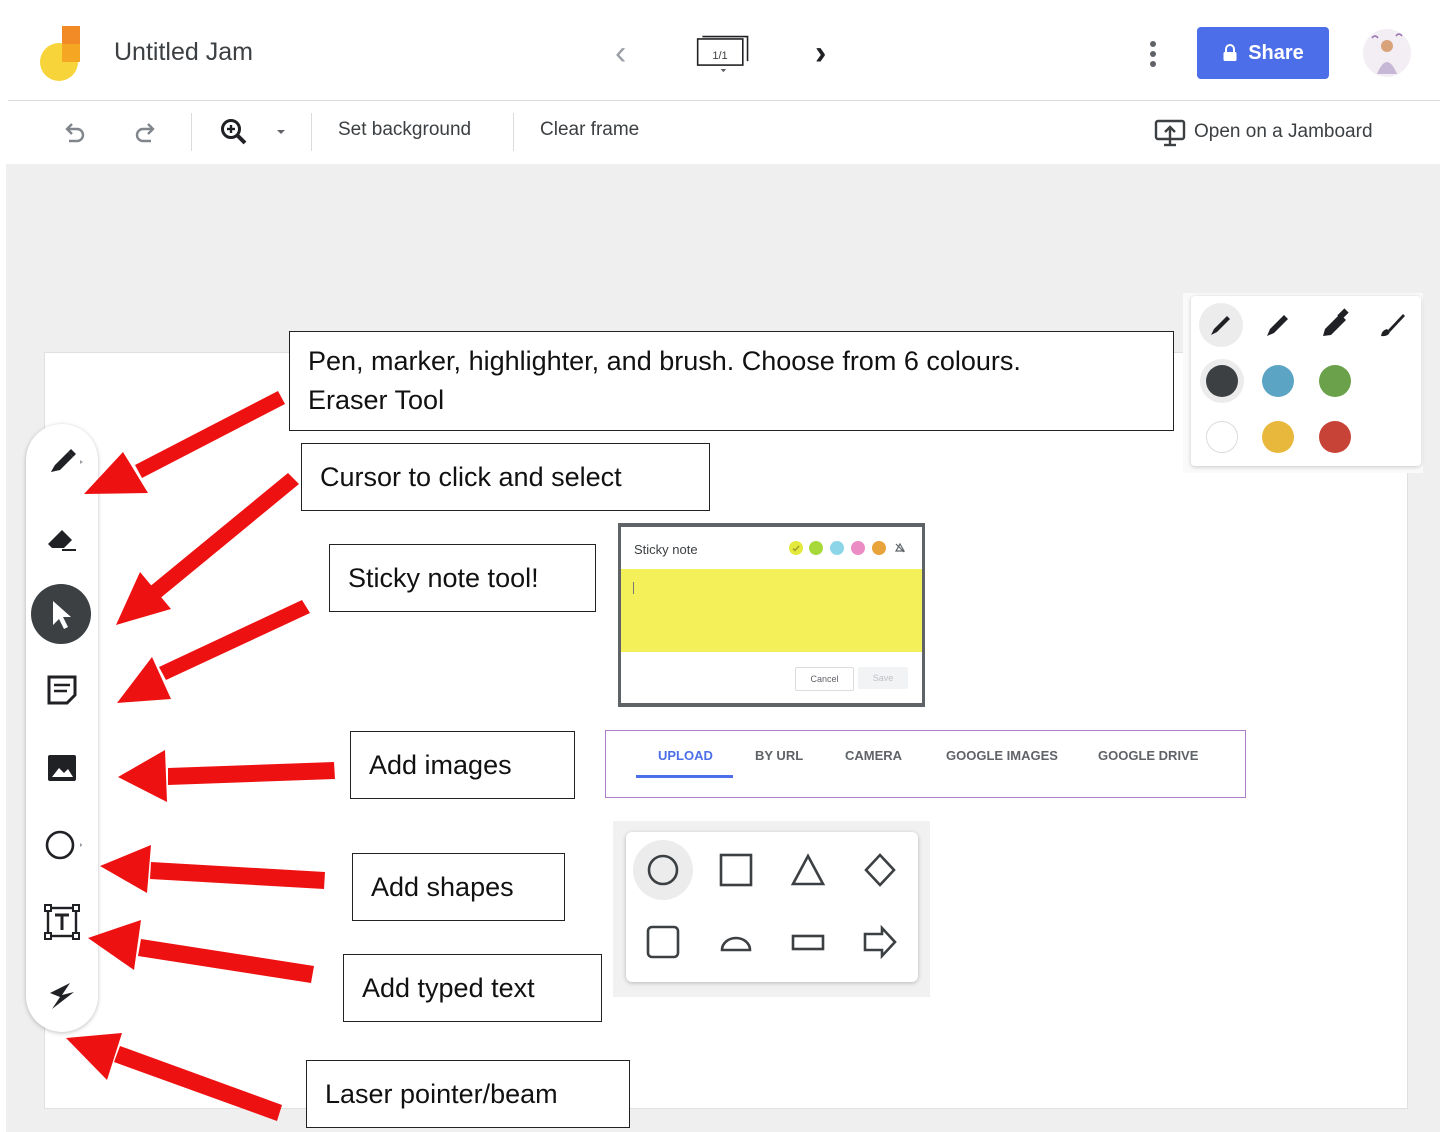 This screenshot has height=1132, width=1447. Describe the element at coordinates (808, 942) in the screenshot. I see `rectangle-shape-icon` at that location.